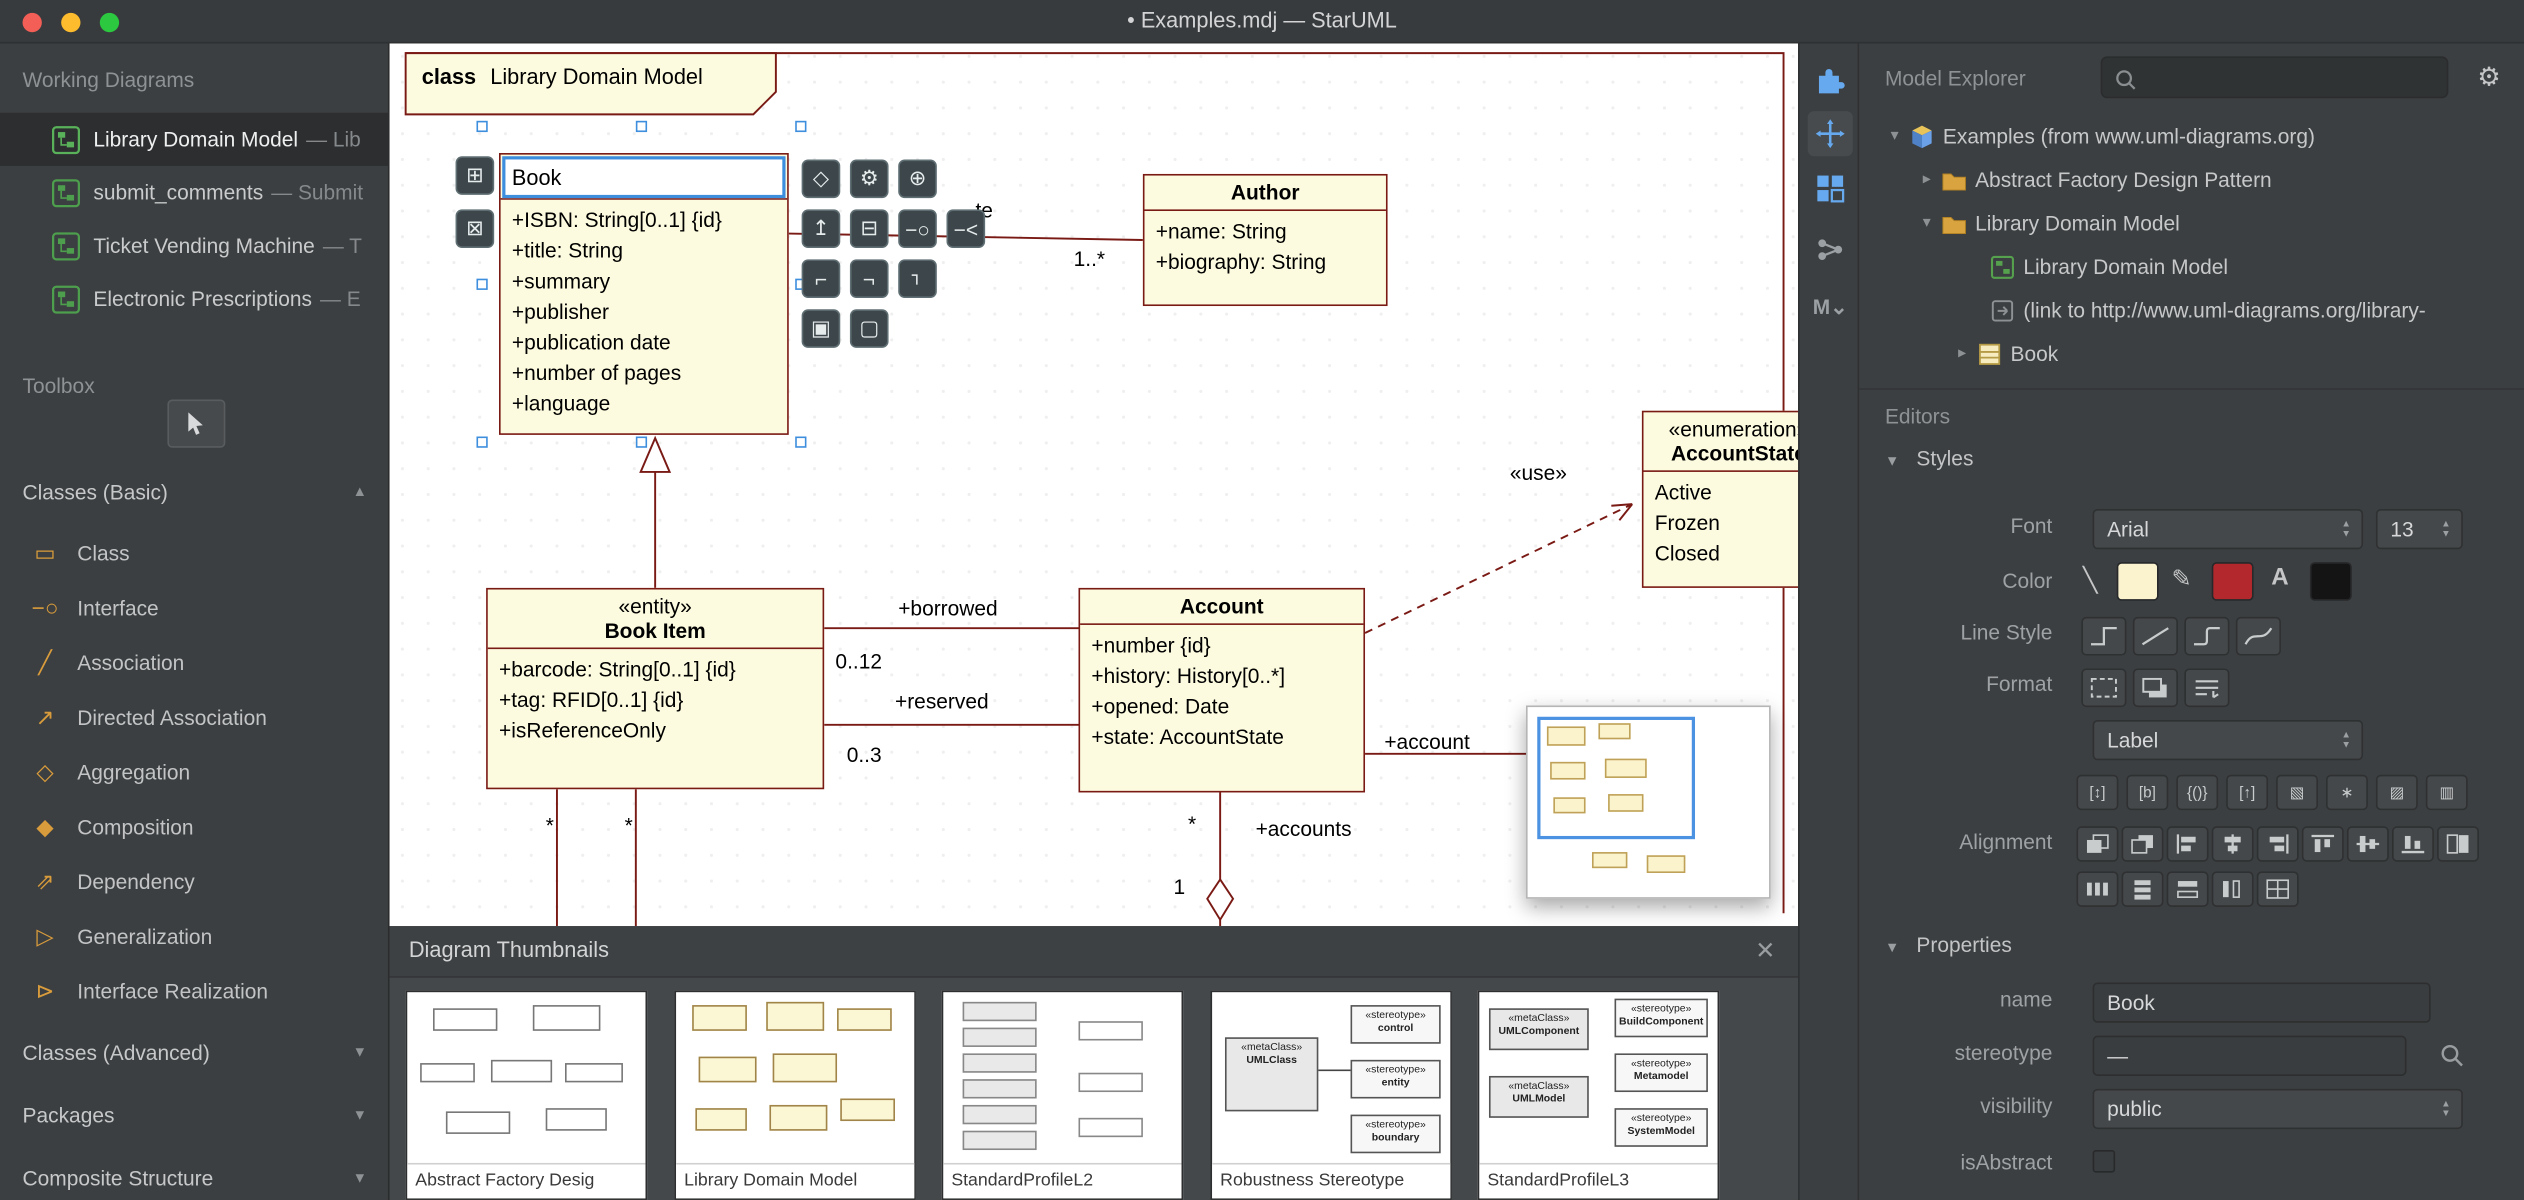 This screenshot has width=2524, height=1200. Describe the element at coordinates (1427, 742) in the screenshot. I see `edge-label-account: +account` at that location.